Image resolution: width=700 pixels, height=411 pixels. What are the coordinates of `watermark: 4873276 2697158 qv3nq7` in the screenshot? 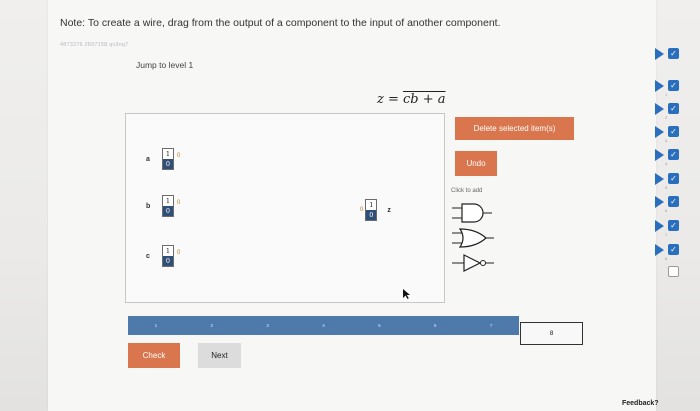 It's located at (94, 45).